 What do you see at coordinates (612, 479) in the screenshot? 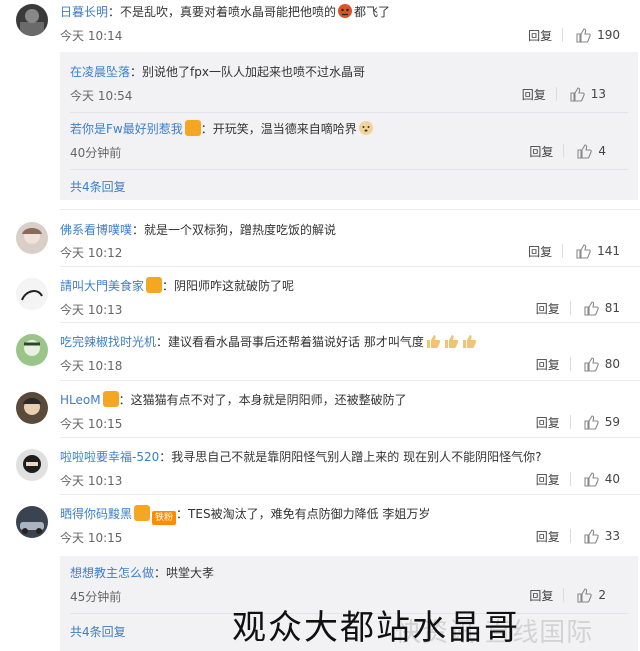
I see `like-count: 40` at bounding box center [612, 479].